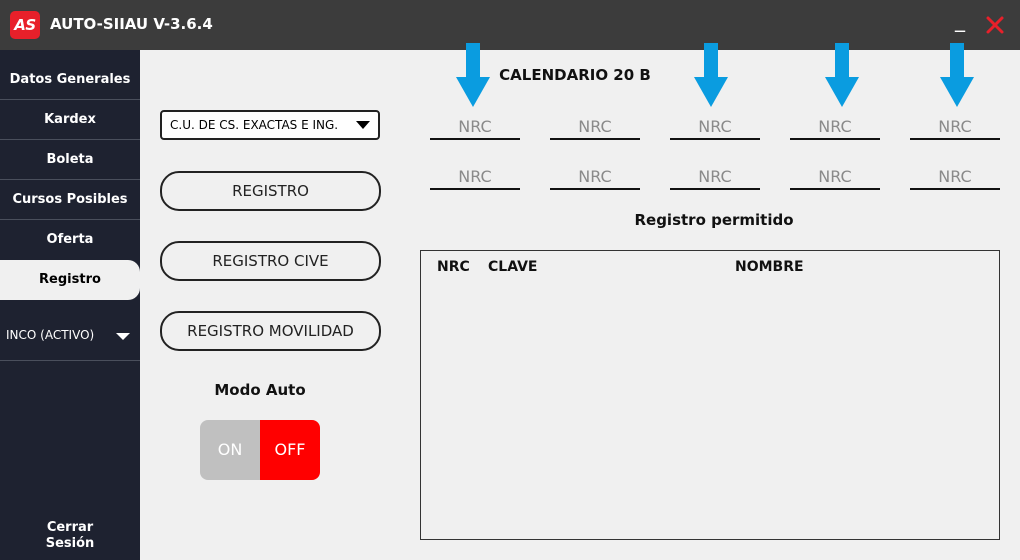 The image size is (1020, 560). I want to click on registro-permitido-title: Registro permitido, so click(714, 220).